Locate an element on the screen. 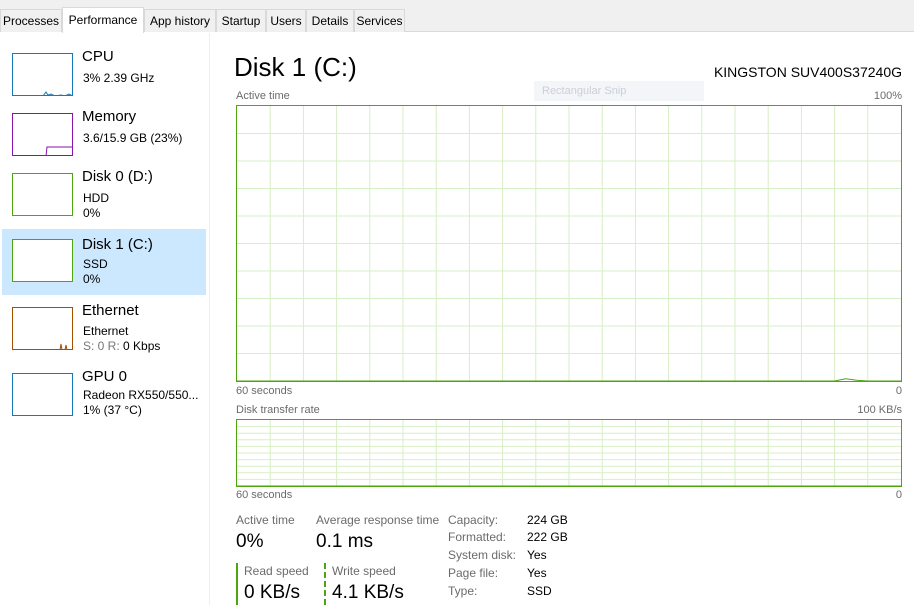 This screenshot has width=914, height=605. tab-processes: Processes is located at coordinates (31, 20).